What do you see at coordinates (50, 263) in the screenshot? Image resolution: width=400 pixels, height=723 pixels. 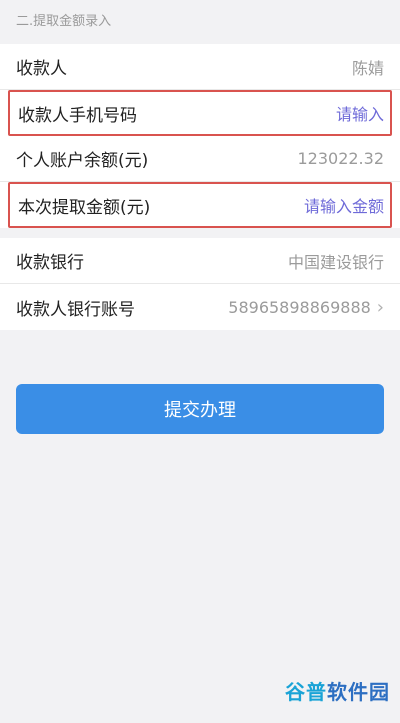 I see `bank-label: 收款银行` at bounding box center [50, 263].